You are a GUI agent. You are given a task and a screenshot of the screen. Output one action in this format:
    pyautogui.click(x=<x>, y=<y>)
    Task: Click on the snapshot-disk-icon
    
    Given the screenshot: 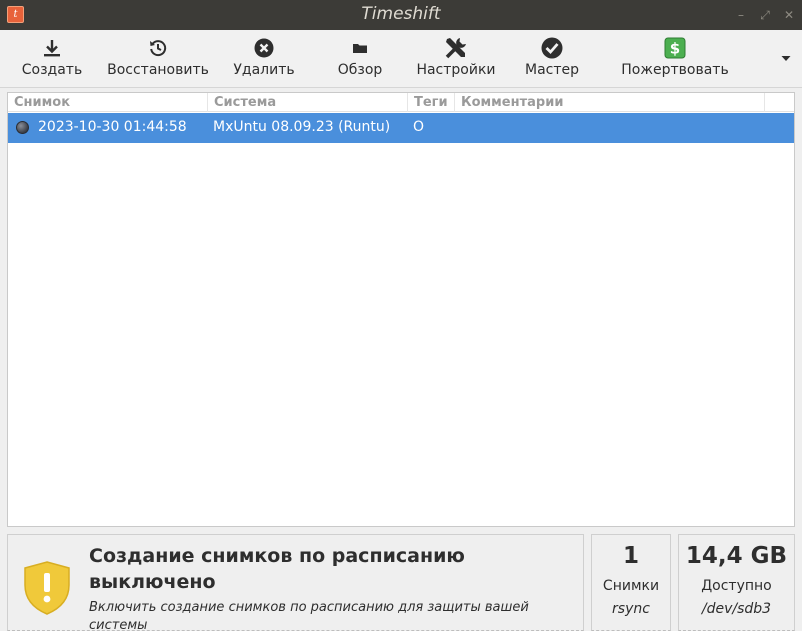 What is the action you would take?
    pyautogui.click(x=22, y=127)
    